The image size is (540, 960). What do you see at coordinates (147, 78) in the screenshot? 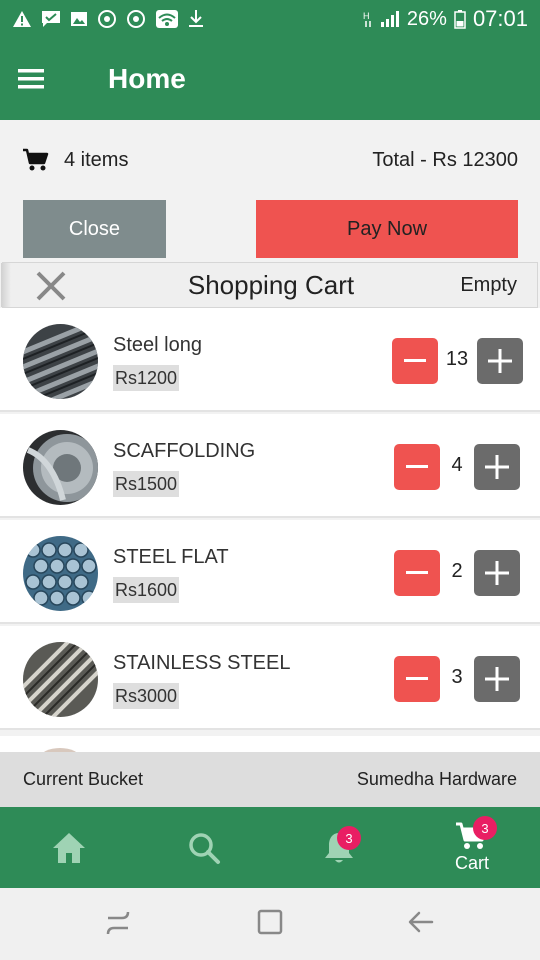
I see `page-title: Home` at bounding box center [147, 78].